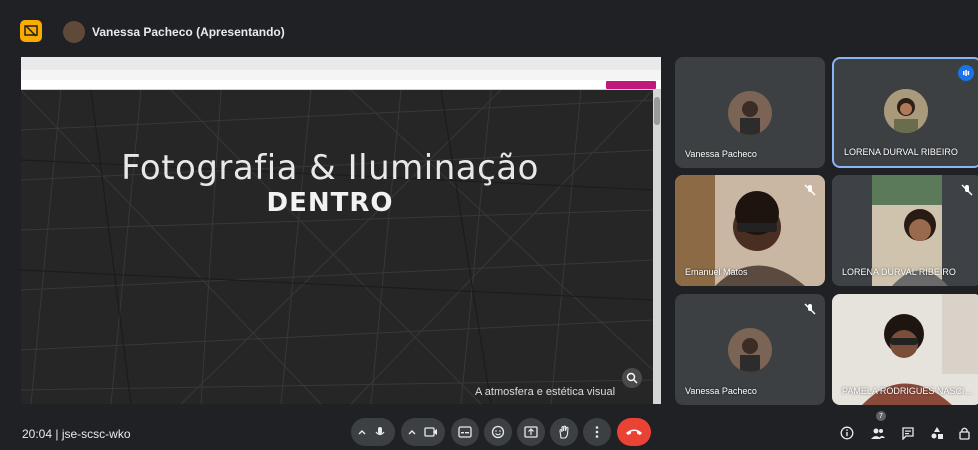 The height and width of the screenshot is (450, 978). I want to click on people-button, so click(878, 433).